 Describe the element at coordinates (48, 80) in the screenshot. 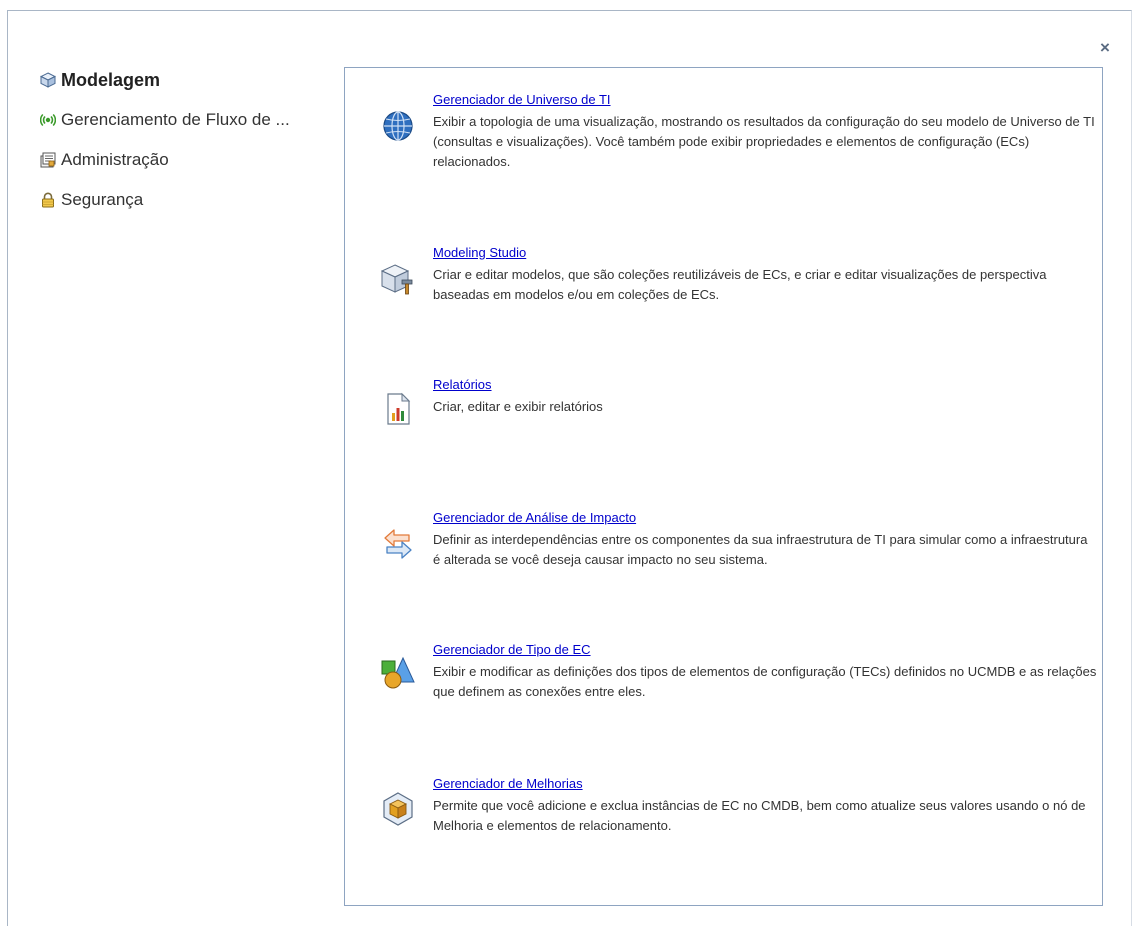

I see `cube-icon` at that location.